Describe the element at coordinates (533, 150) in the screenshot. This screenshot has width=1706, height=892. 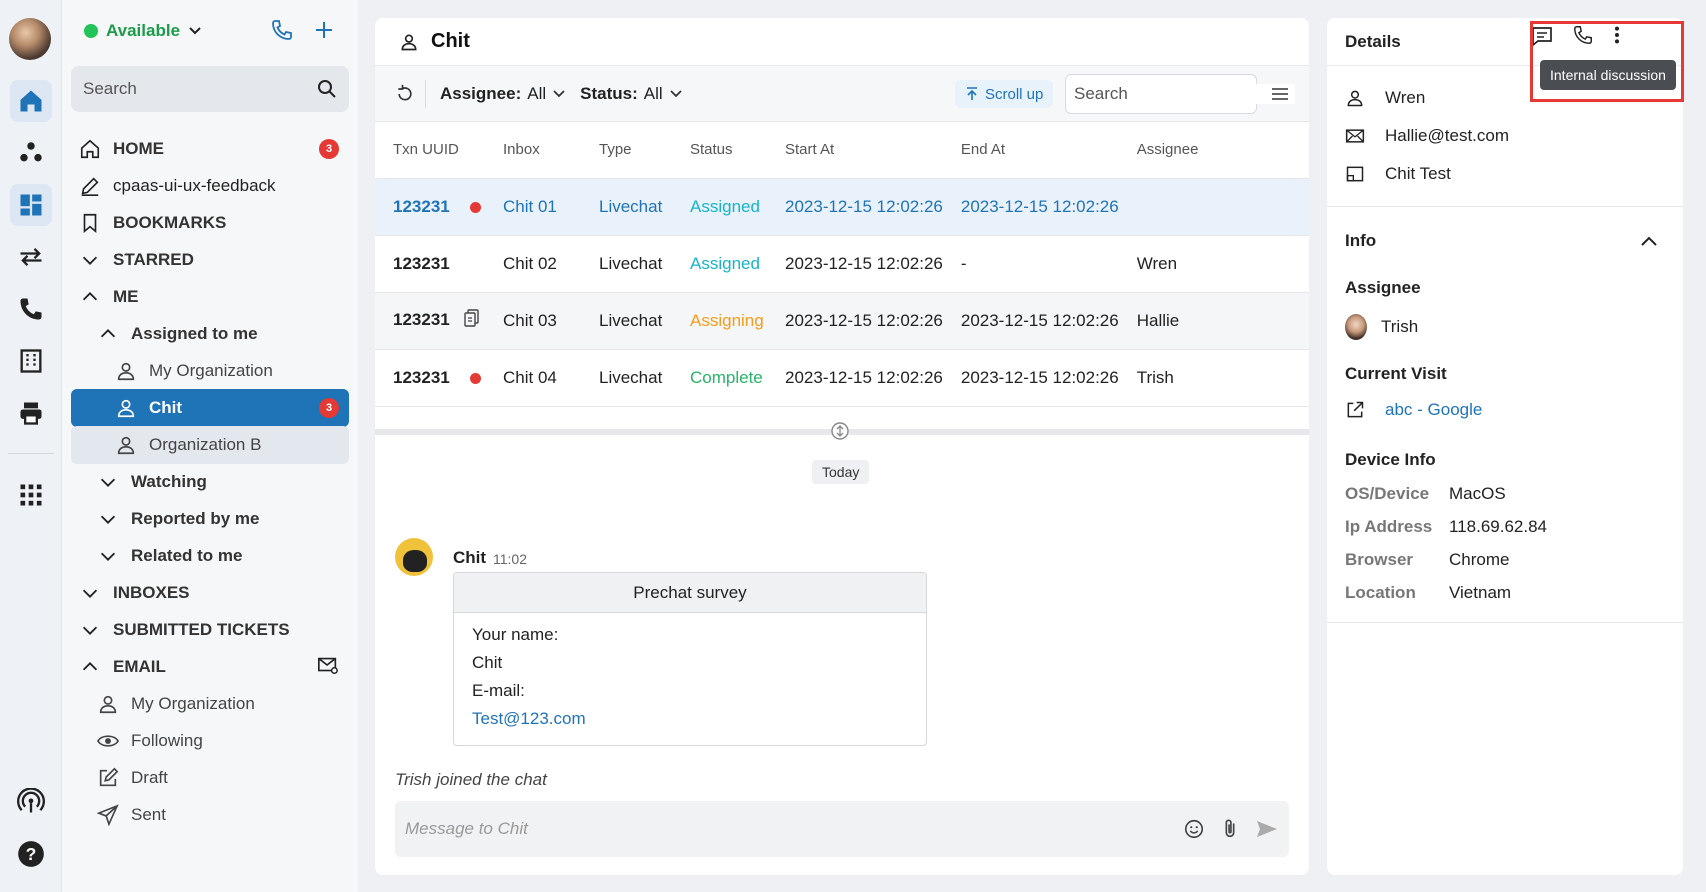
I see `column-header: Inbox` at that location.